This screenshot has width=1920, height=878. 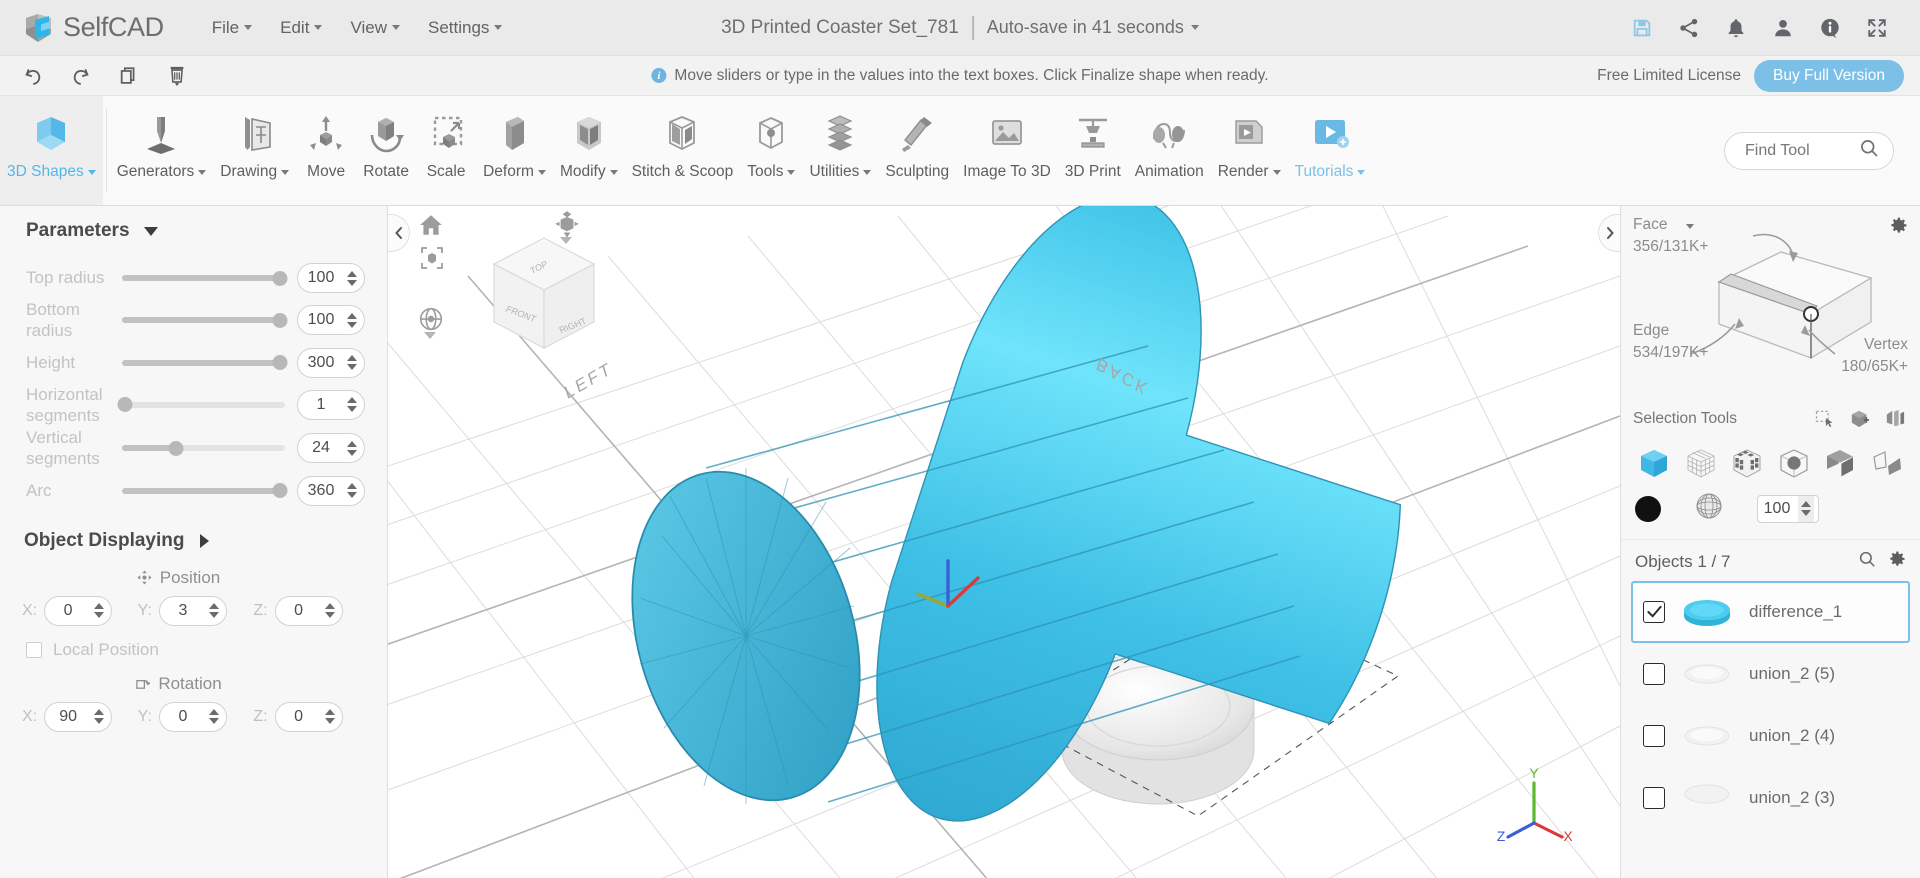 I want to click on autosave-status: Auto-save in 41 seconds, so click(x=1093, y=27).